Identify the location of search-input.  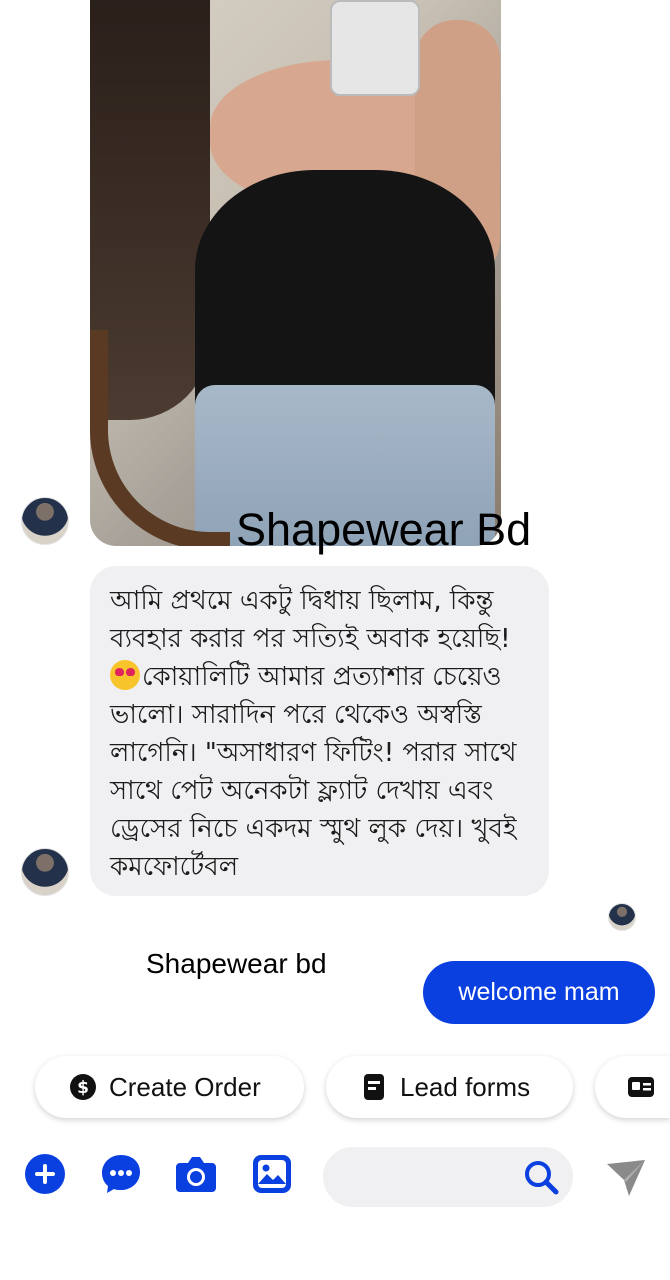
(435, 1178).